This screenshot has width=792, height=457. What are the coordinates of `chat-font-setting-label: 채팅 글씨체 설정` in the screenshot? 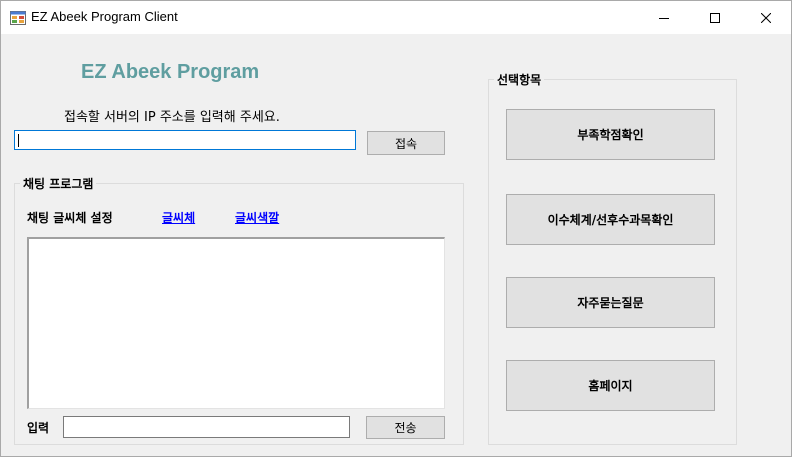 It's located at (70, 218).